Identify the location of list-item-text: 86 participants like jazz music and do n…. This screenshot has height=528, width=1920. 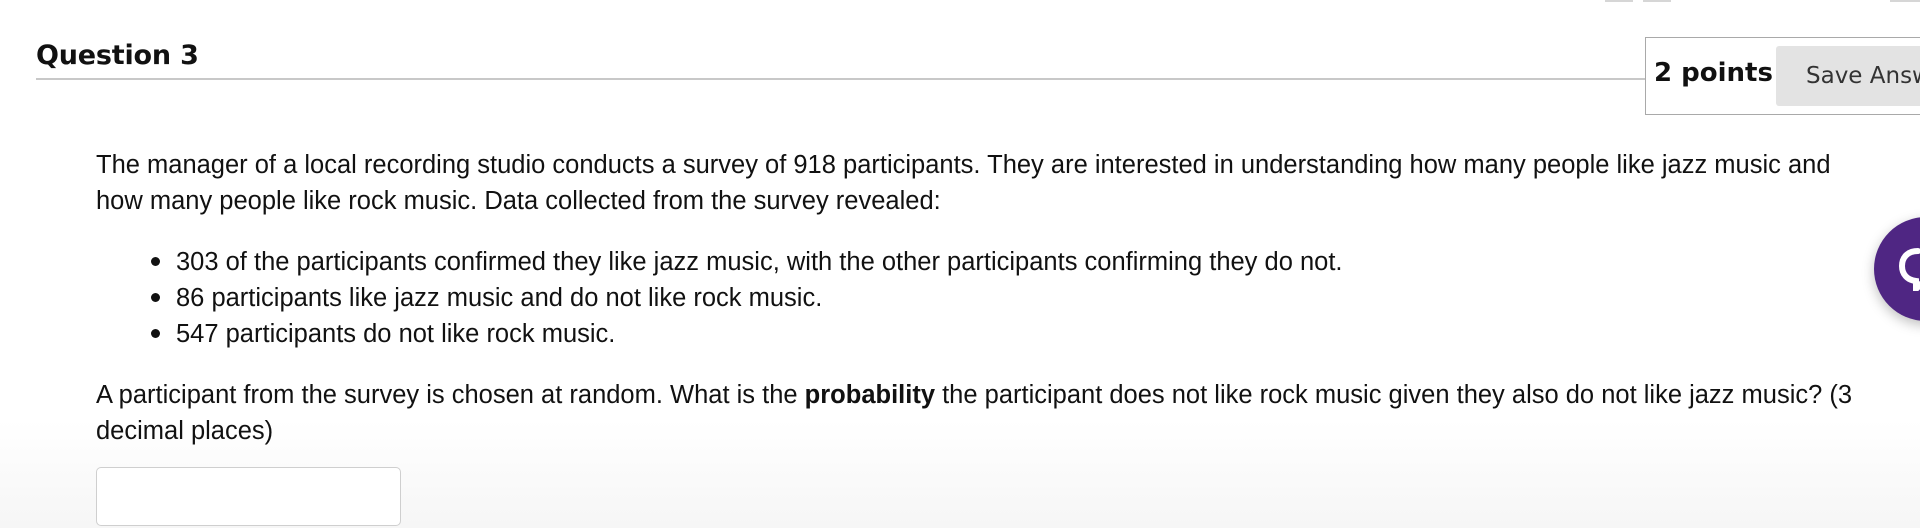
(499, 298).